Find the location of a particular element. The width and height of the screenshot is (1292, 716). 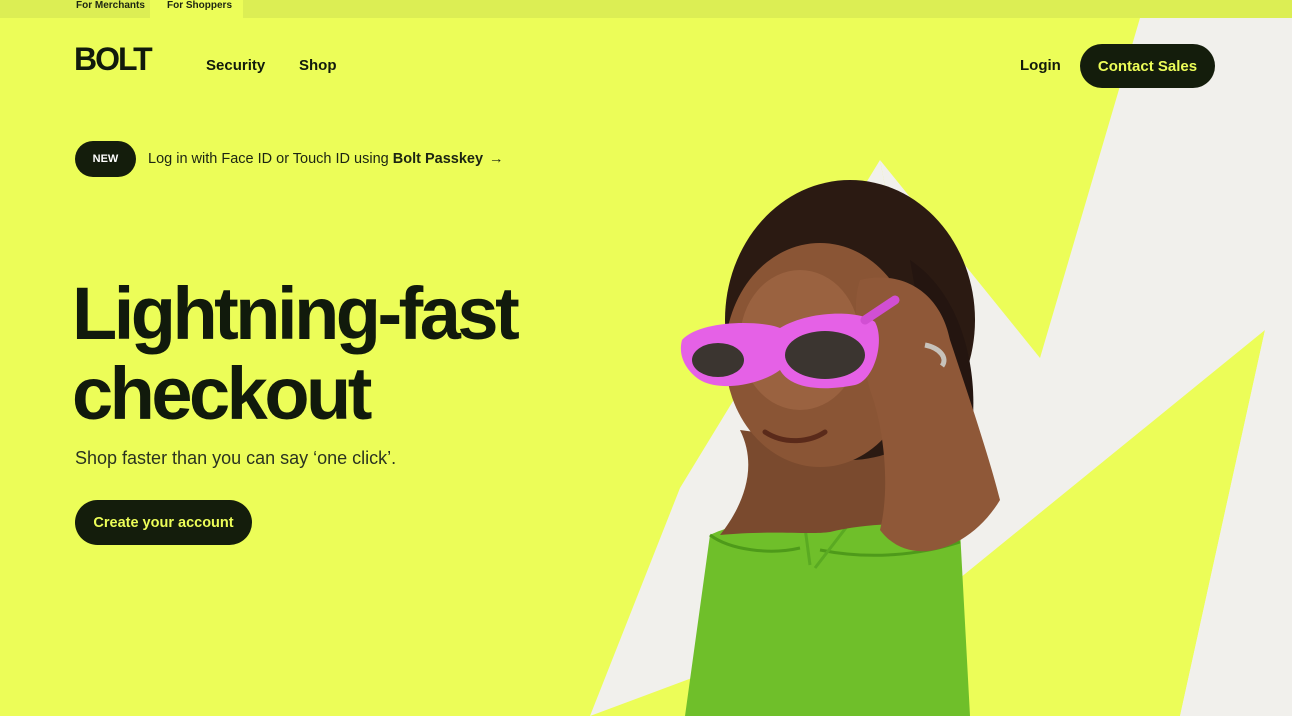

hero-title-line2: checkout is located at coordinates (222, 393).